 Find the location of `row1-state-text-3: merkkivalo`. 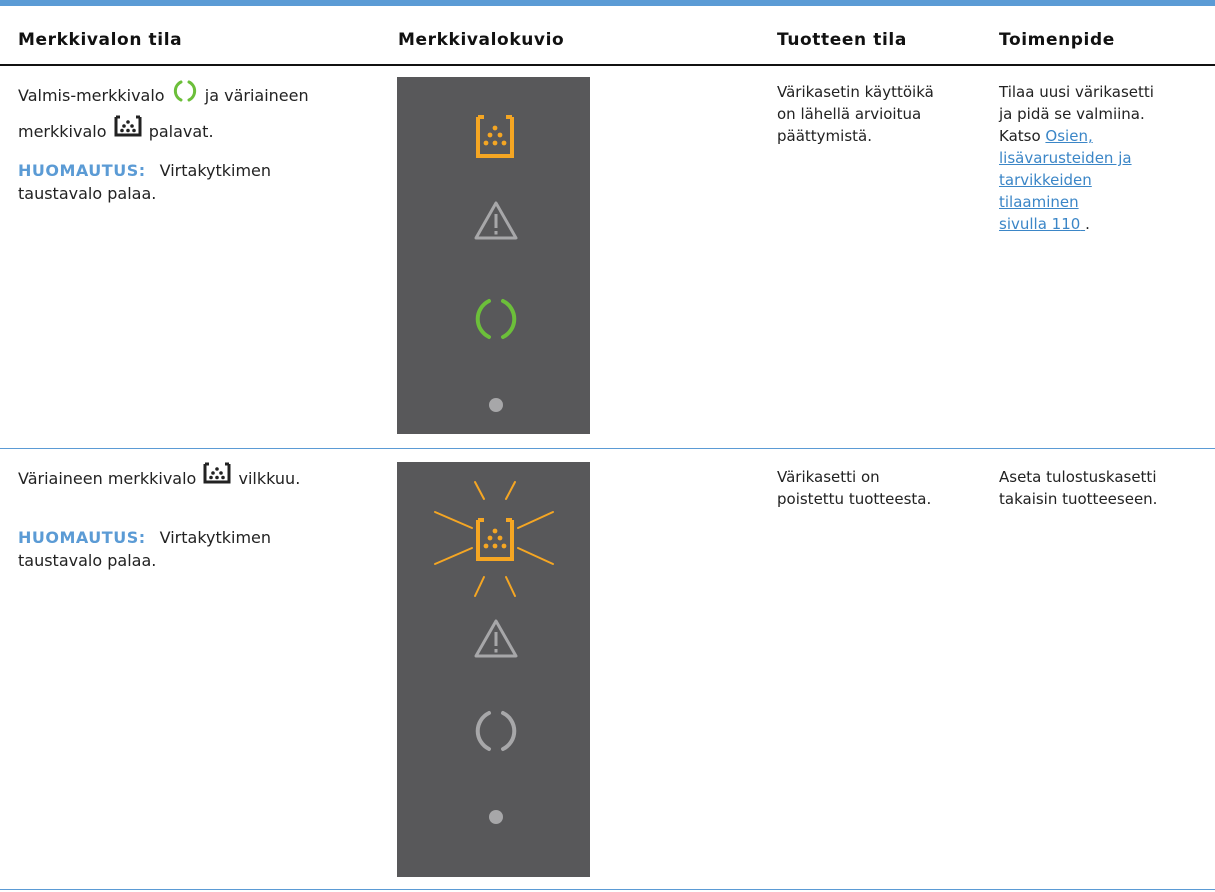

row1-state-text-3: merkkivalo is located at coordinates (62, 131).